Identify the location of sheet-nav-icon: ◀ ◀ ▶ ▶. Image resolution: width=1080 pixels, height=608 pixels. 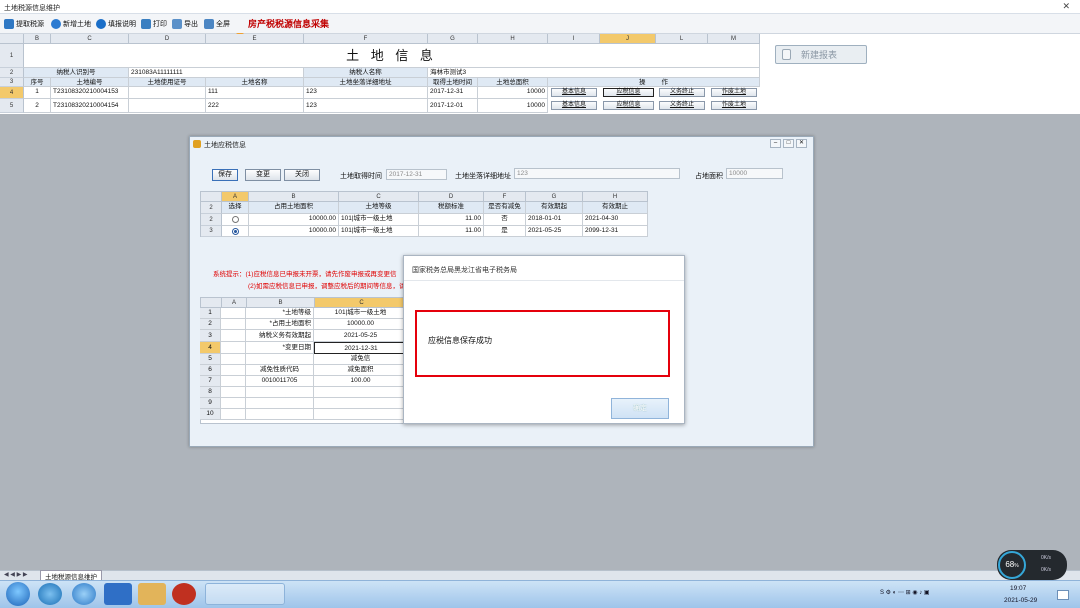
(15, 574).